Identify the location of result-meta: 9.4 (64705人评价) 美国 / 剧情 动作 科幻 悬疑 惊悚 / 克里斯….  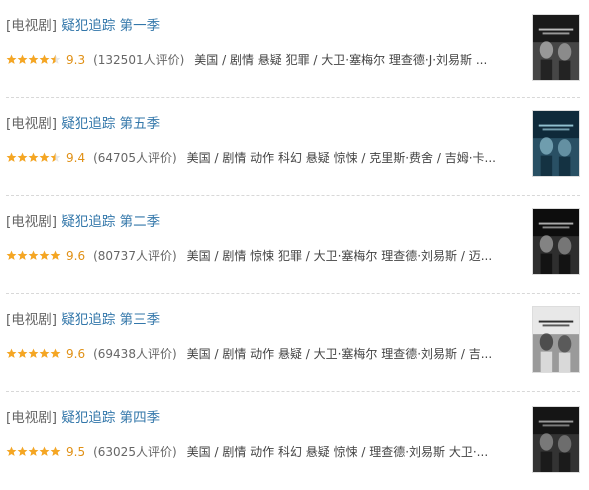
(261, 157).